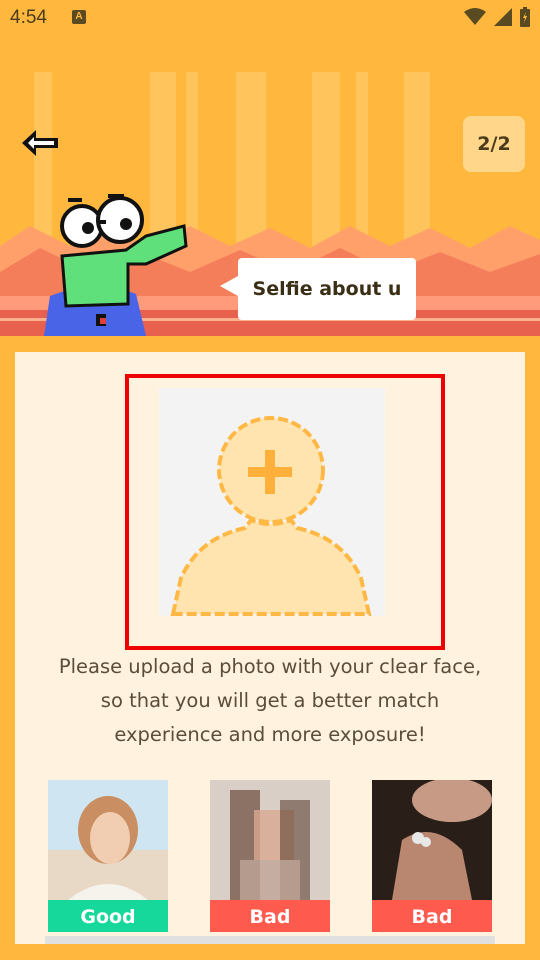 This screenshot has width=540, height=960. Describe the element at coordinates (116, 265) in the screenshot. I see `crocodile-mascot` at that location.